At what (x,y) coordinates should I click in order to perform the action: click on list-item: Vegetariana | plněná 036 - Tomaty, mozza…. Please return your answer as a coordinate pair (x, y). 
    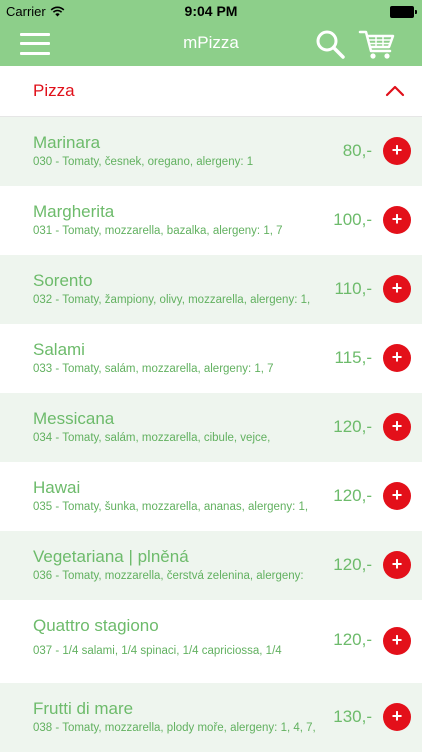
    Looking at the image, I should click on (211, 565).